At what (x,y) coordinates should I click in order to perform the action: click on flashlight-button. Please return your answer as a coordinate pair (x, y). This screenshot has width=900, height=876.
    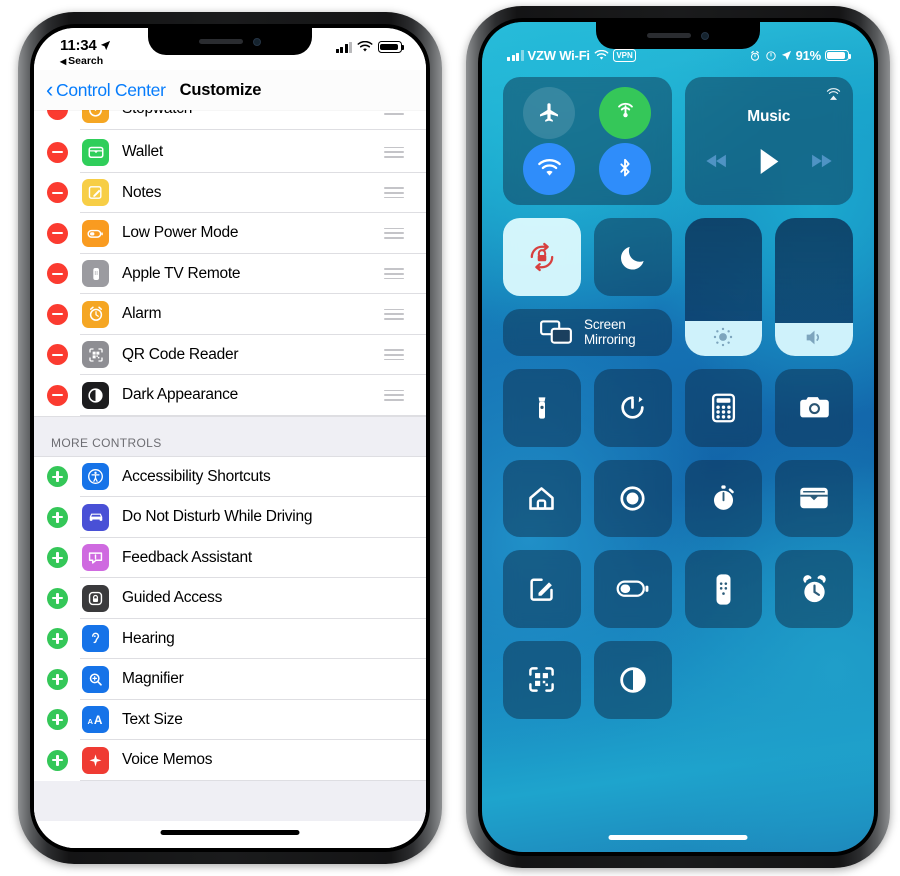
    Looking at the image, I should click on (542, 407).